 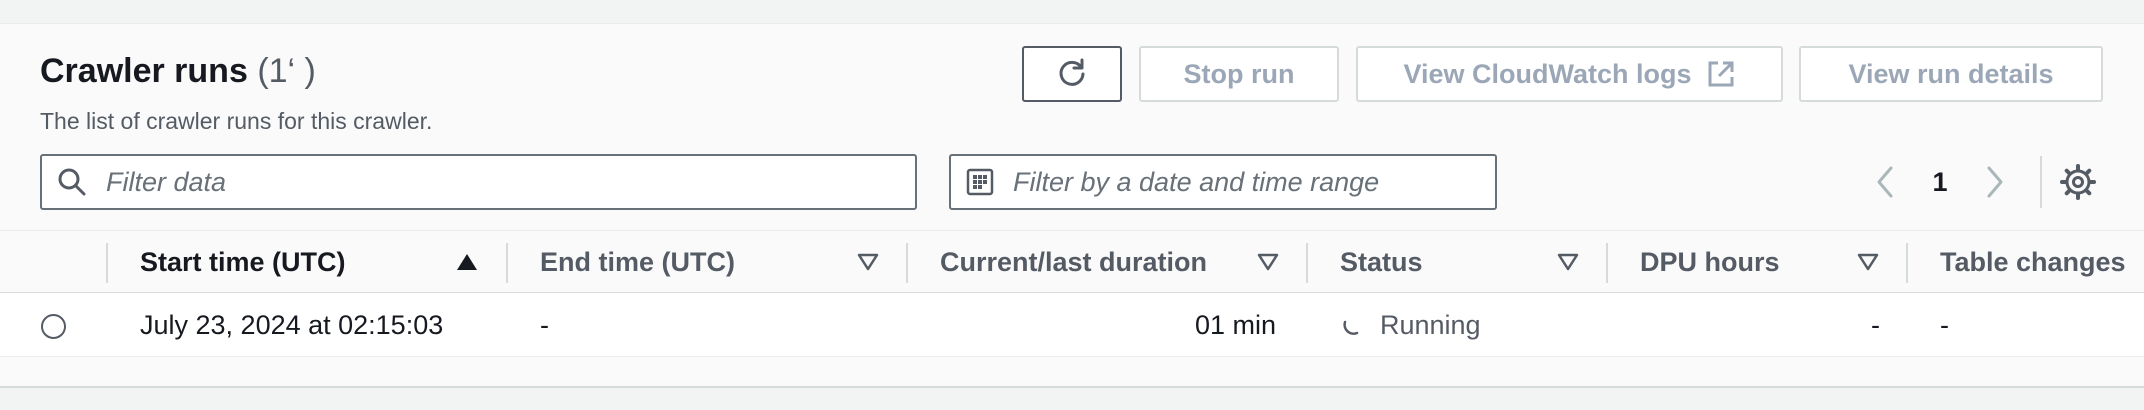 I want to click on search-icon, so click(x=72, y=182).